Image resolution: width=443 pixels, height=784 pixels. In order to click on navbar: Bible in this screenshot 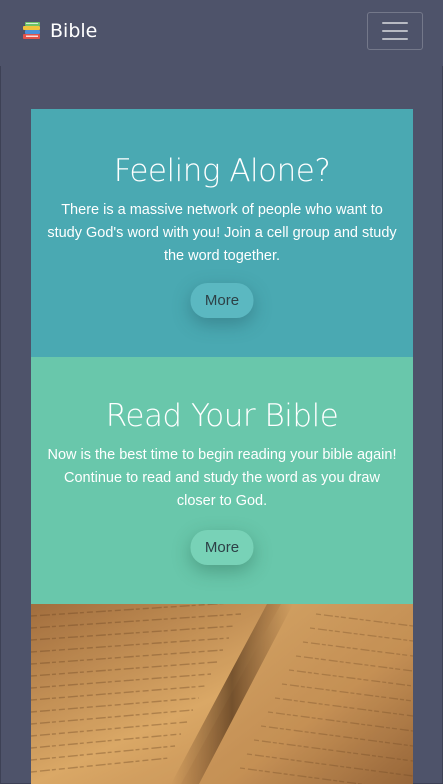, I will do `click(221, 33)`.